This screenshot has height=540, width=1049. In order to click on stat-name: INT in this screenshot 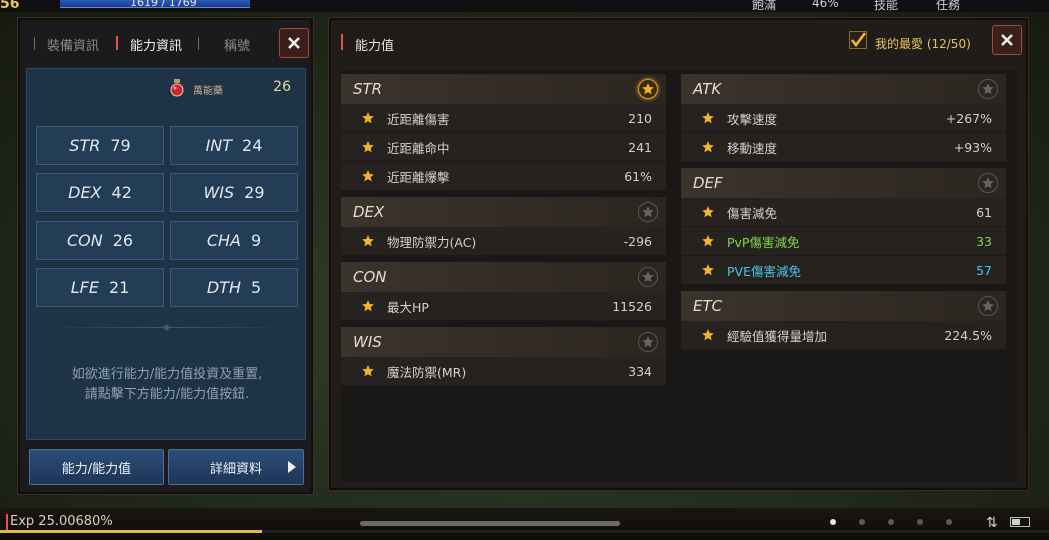, I will do `click(219, 145)`.